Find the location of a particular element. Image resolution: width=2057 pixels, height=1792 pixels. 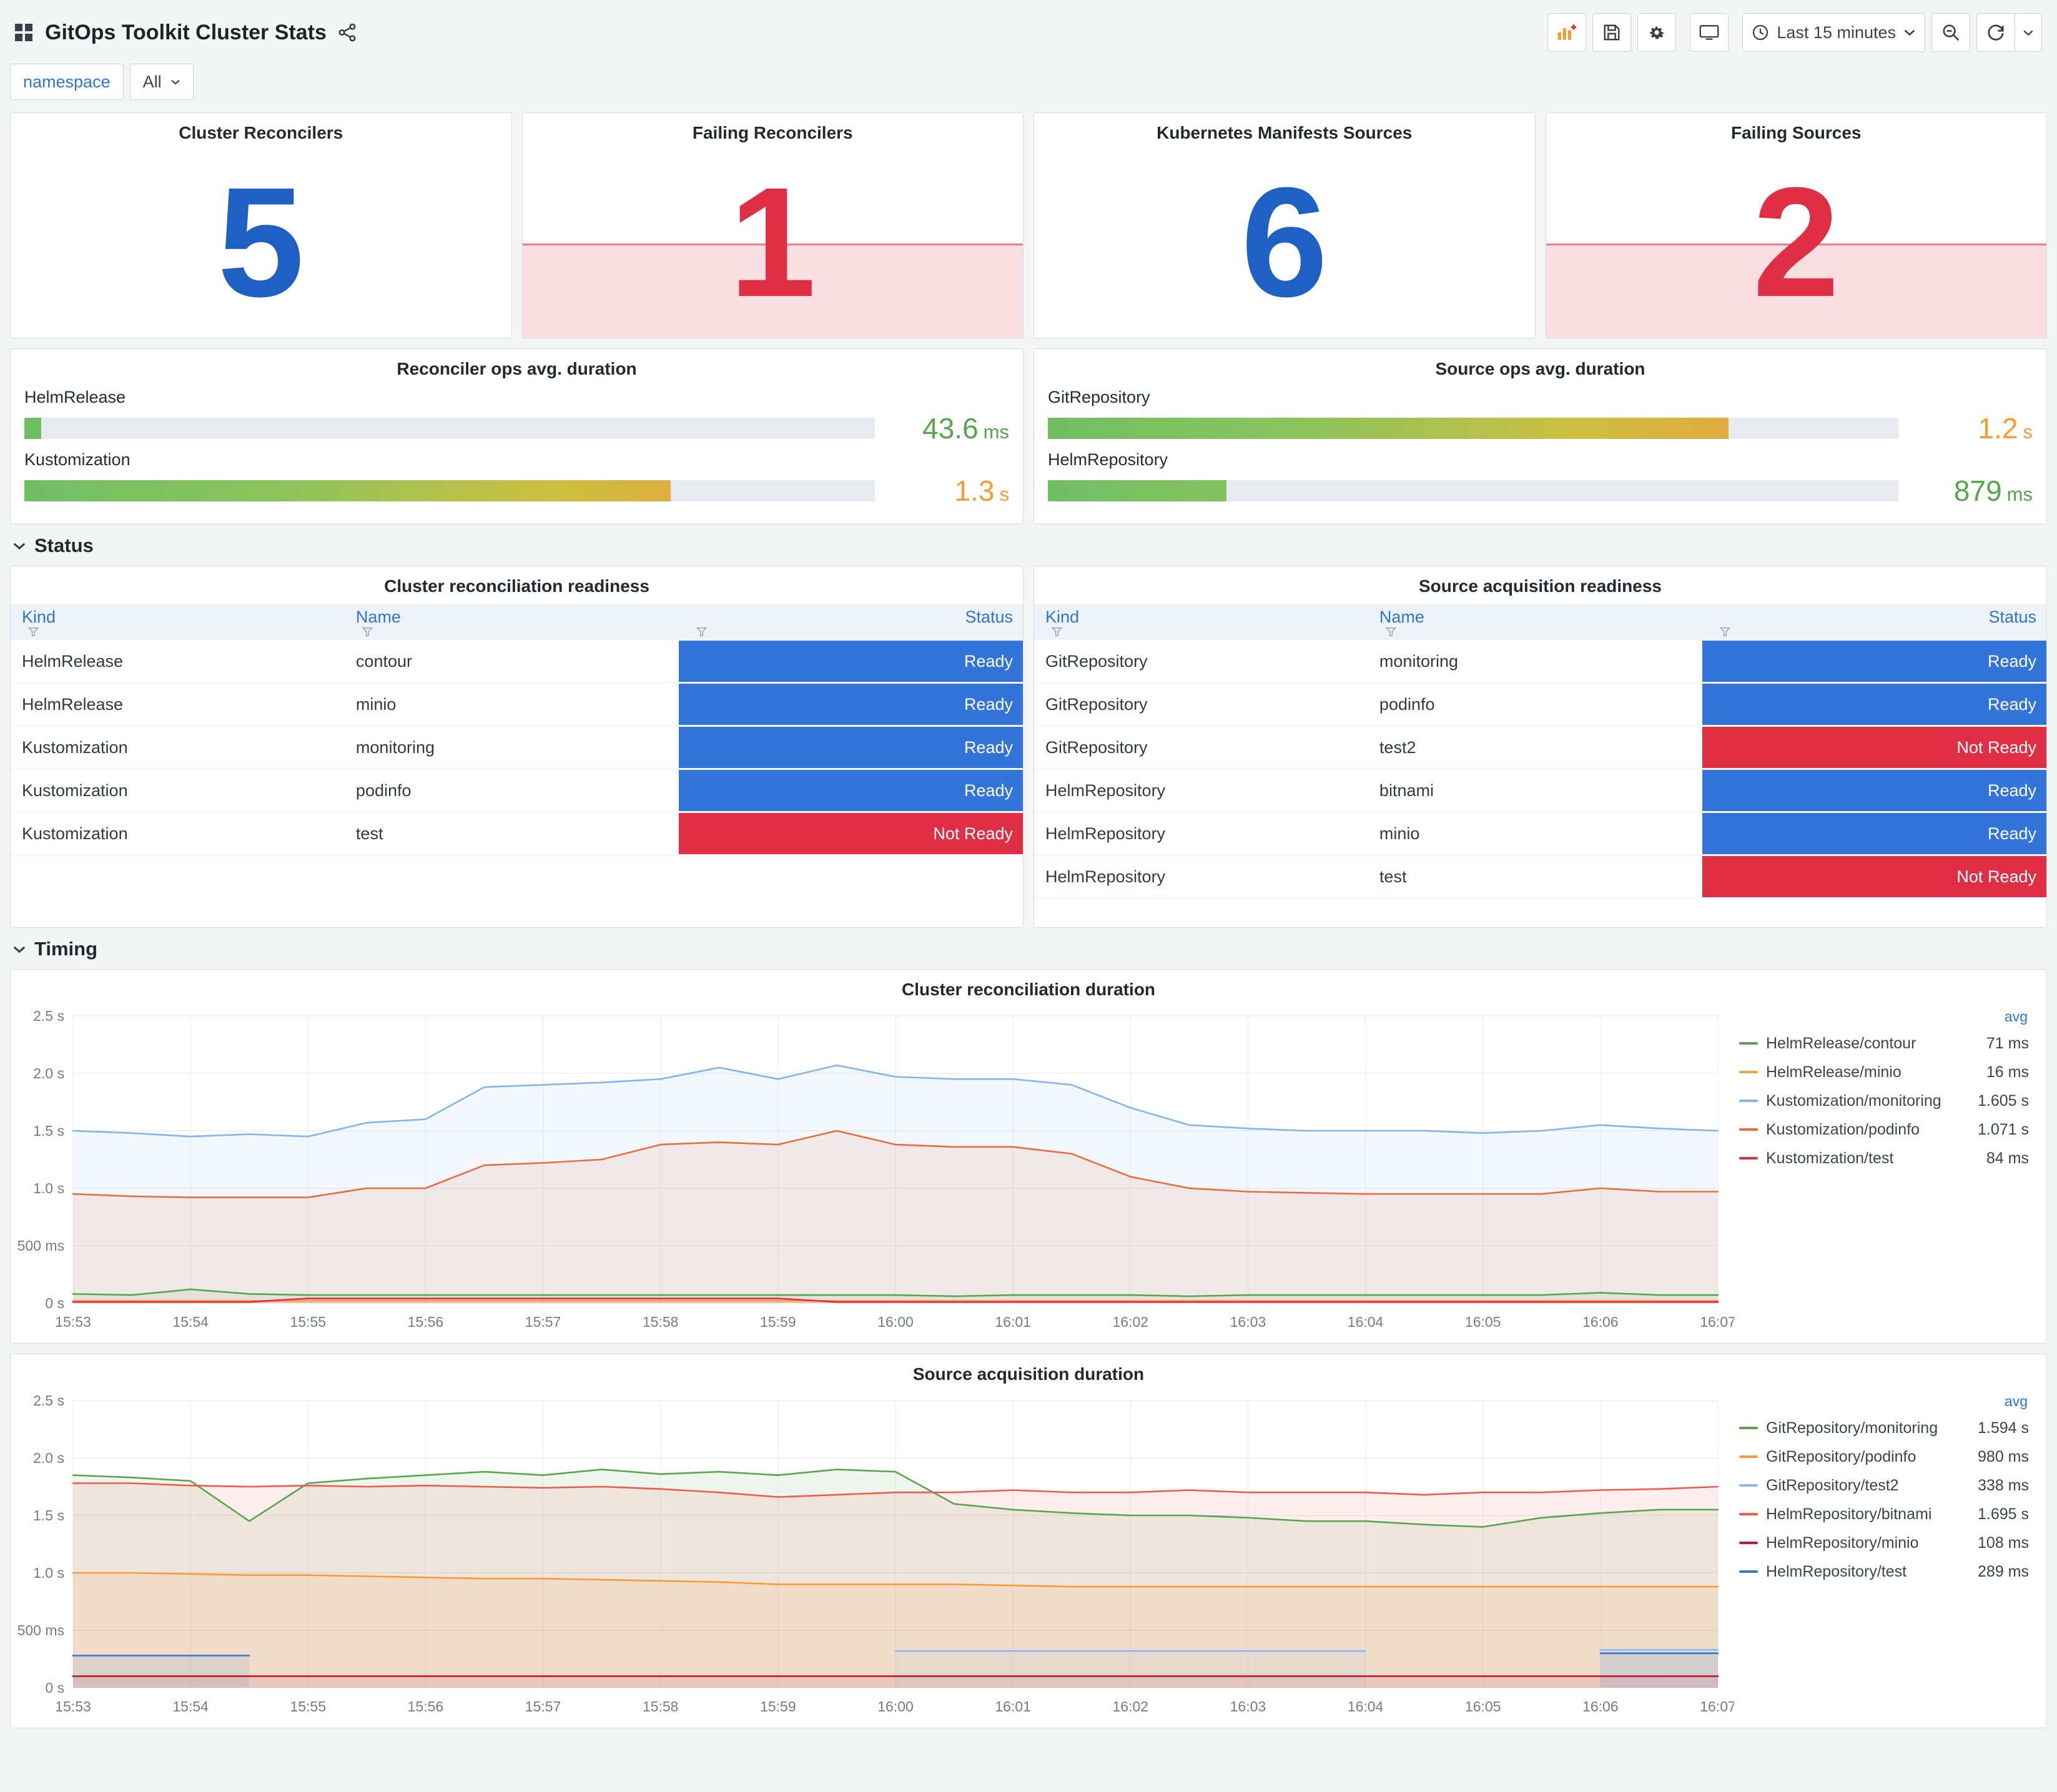

row-title: Status is located at coordinates (64, 545).